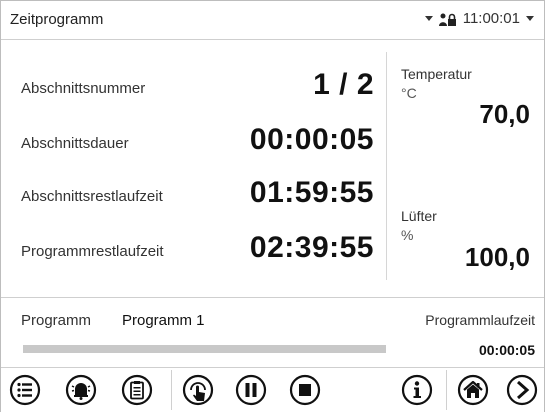  What do you see at coordinates (506, 350) in the screenshot?
I see `program-runtime-value: 00:00:05` at bounding box center [506, 350].